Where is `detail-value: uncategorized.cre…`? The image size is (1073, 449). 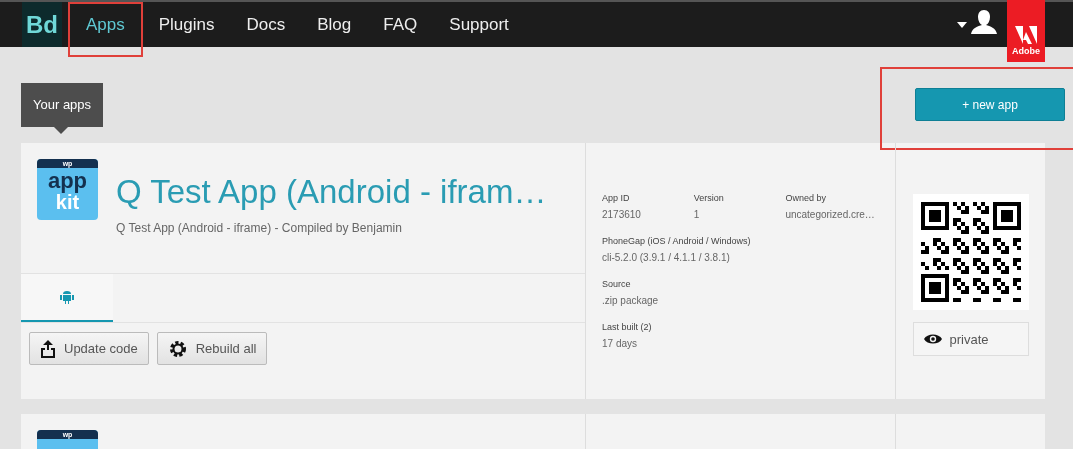 detail-value: uncategorized.cre… is located at coordinates (830, 214).